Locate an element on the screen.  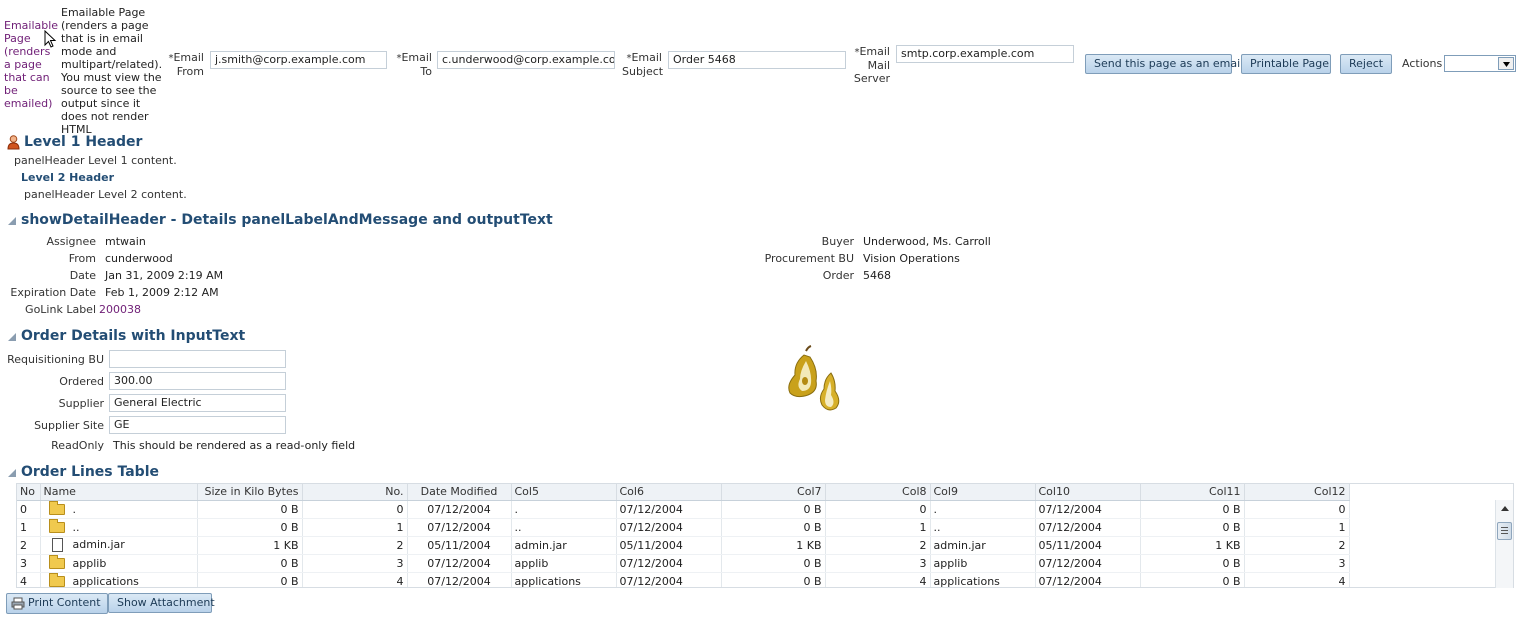
requisitioning-bu-field is located at coordinates (197, 359).